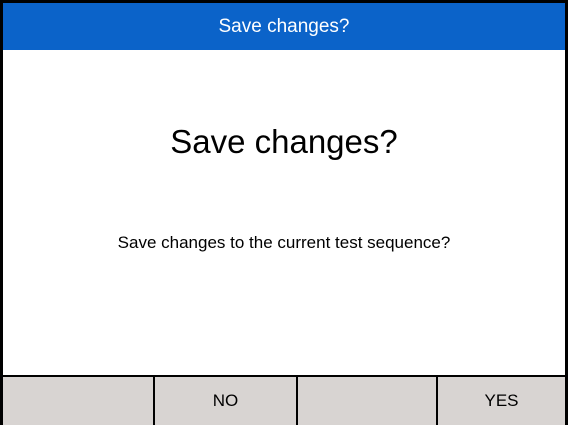 The height and width of the screenshot is (425, 568). Describe the element at coordinates (79, 401) in the screenshot. I see `softkey-1-button` at that location.